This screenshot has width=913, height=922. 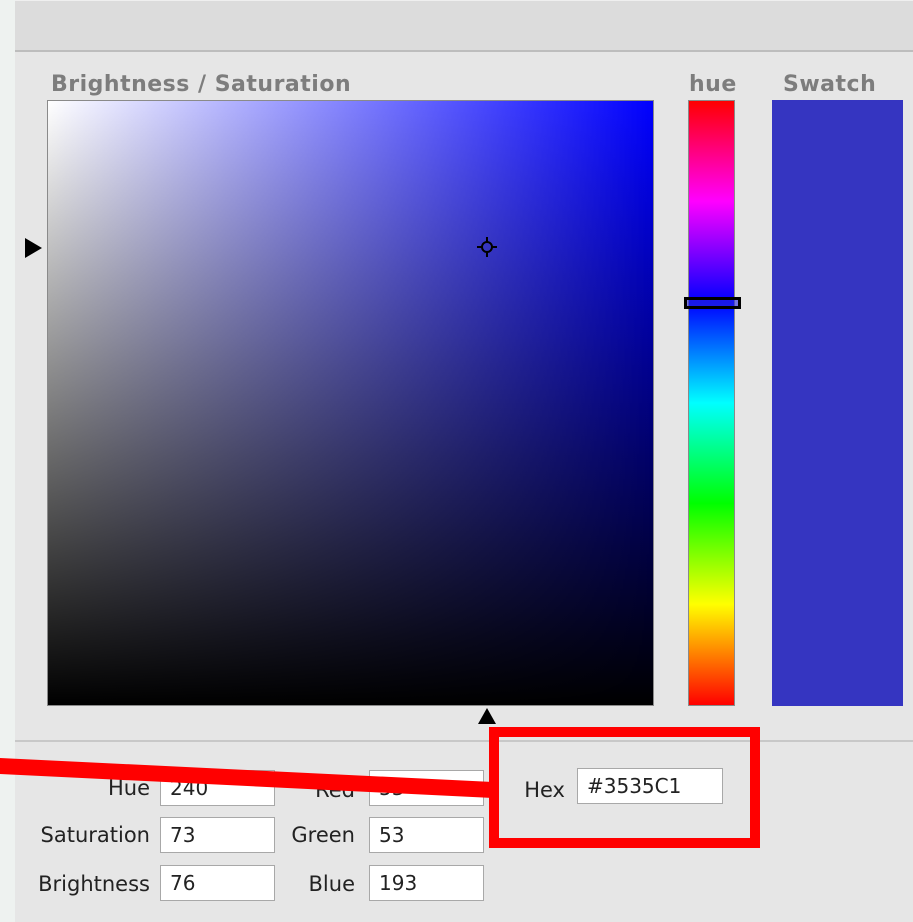 What do you see at coordinates (624, 787) in the screenshot?
I see `annotation-highlight-box` at bounding box center [624, 787].